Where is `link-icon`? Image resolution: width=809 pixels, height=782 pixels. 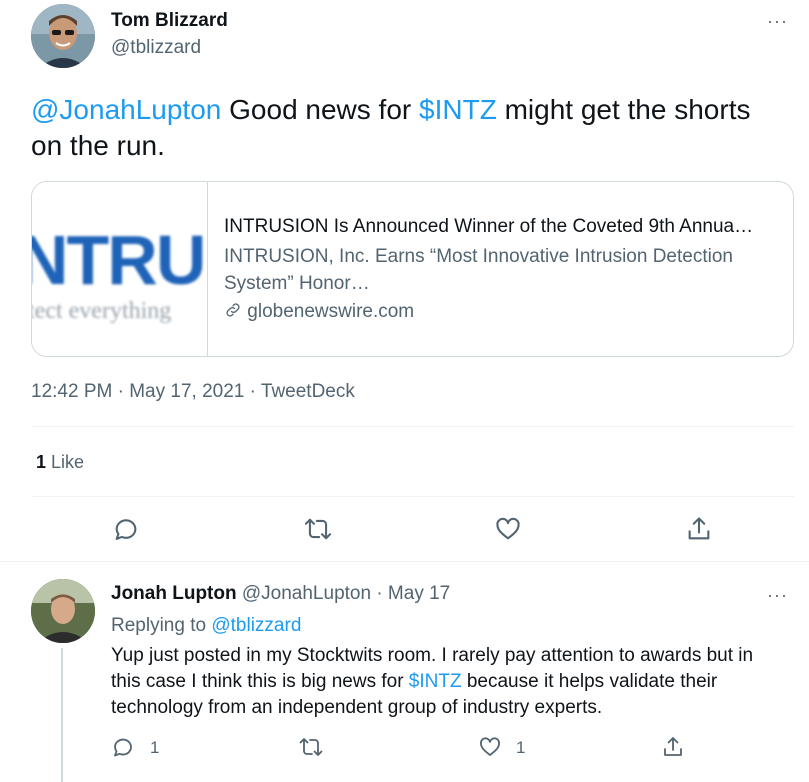
link-icon is located at coordinates (233, 310).